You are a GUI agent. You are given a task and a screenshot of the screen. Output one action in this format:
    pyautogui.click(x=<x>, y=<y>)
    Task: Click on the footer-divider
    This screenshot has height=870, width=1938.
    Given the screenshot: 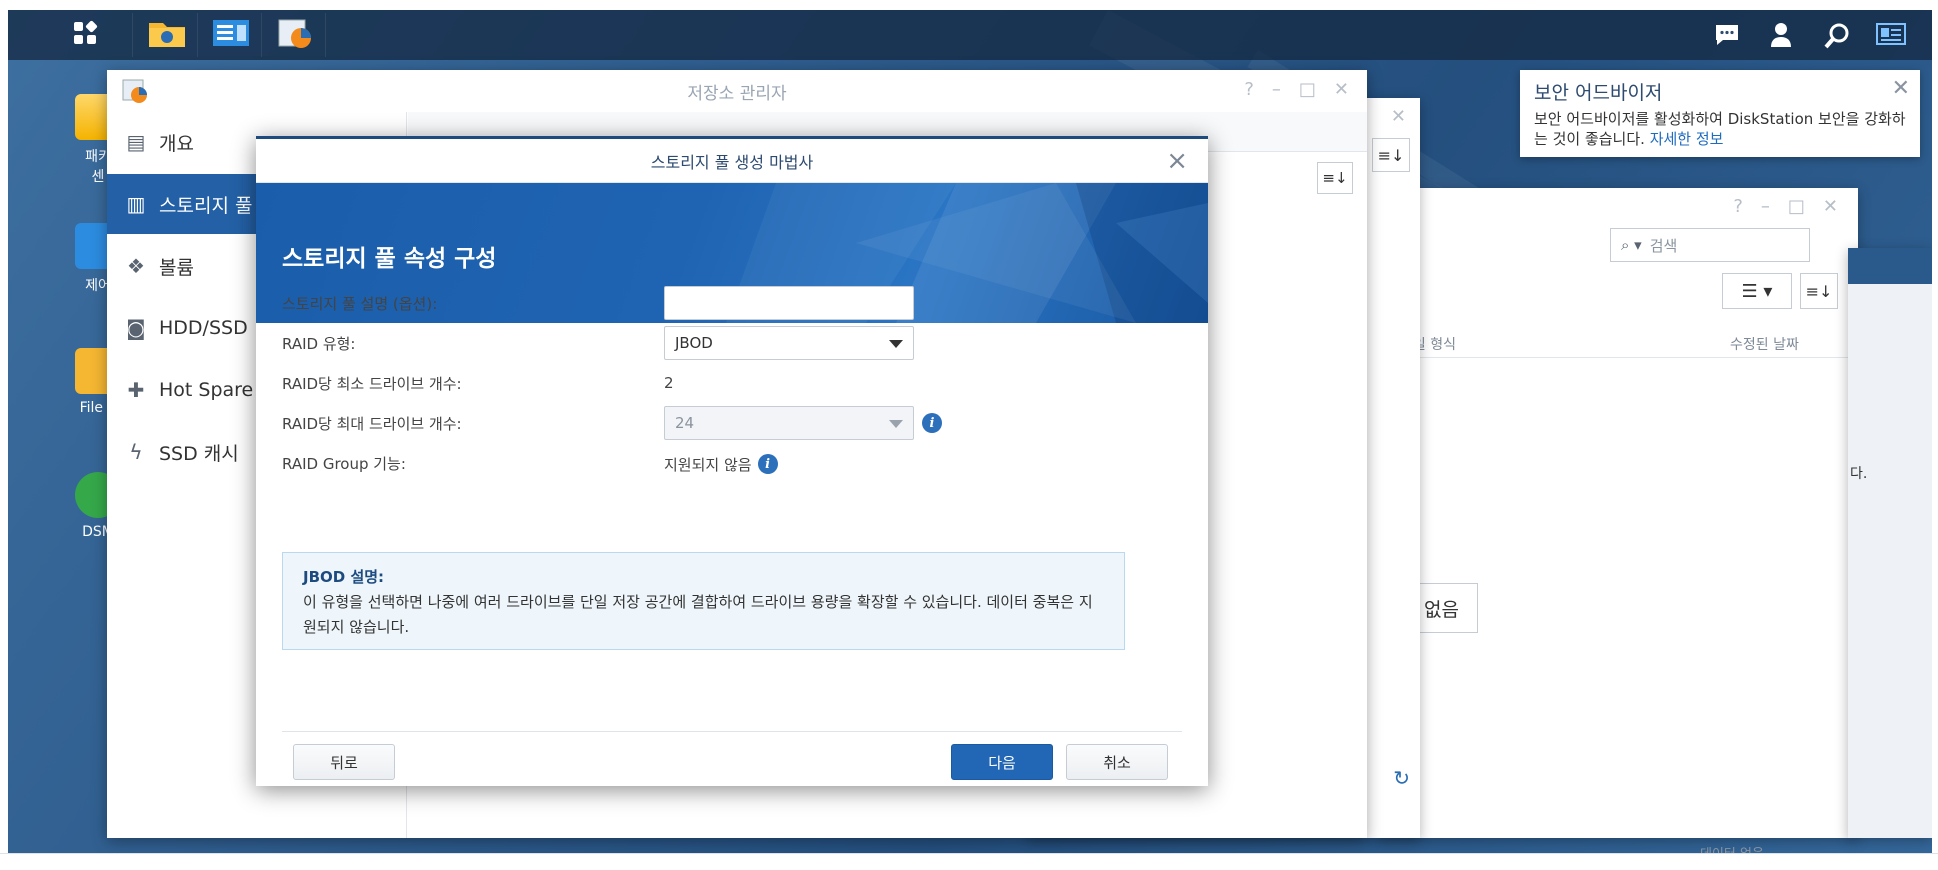 What is the action you would take?
    pyautogui.click(x=732, y=731)
    